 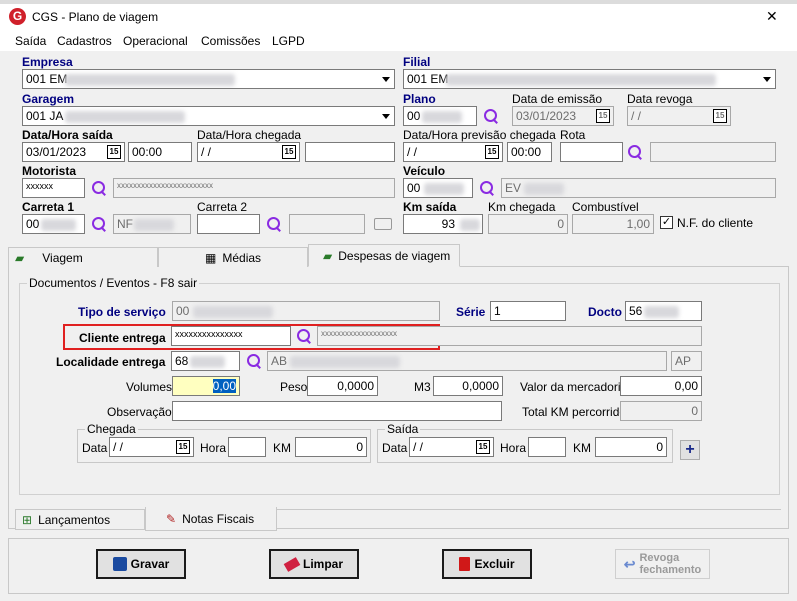 What do you see at coordinates (27, 519) in the screenshot?
I see `add-list-icon: ⊞` at bounding box center [27, 519].